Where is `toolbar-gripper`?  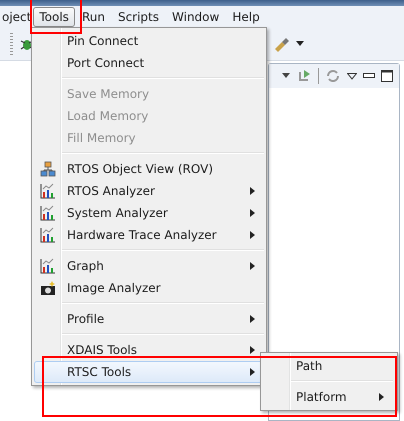
toolbar-gripper is located at coordinates (11, 44).